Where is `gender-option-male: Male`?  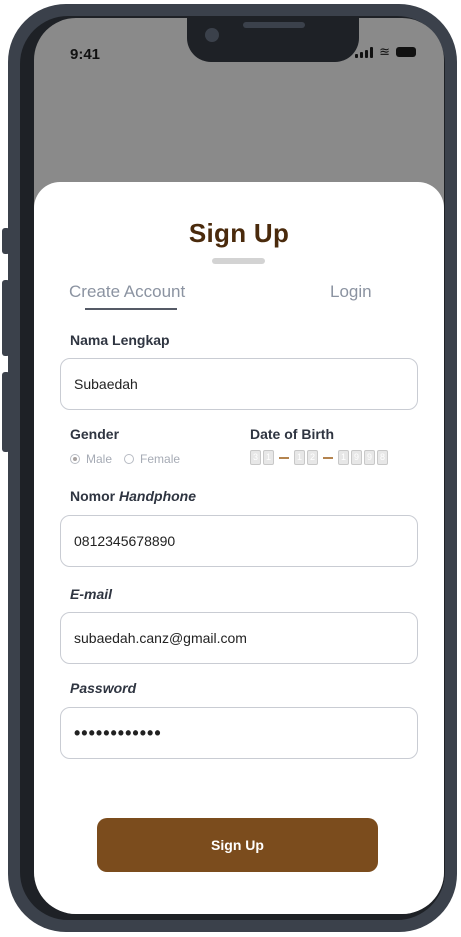 gender-option-male: Male is located at coordinates (91, 459).